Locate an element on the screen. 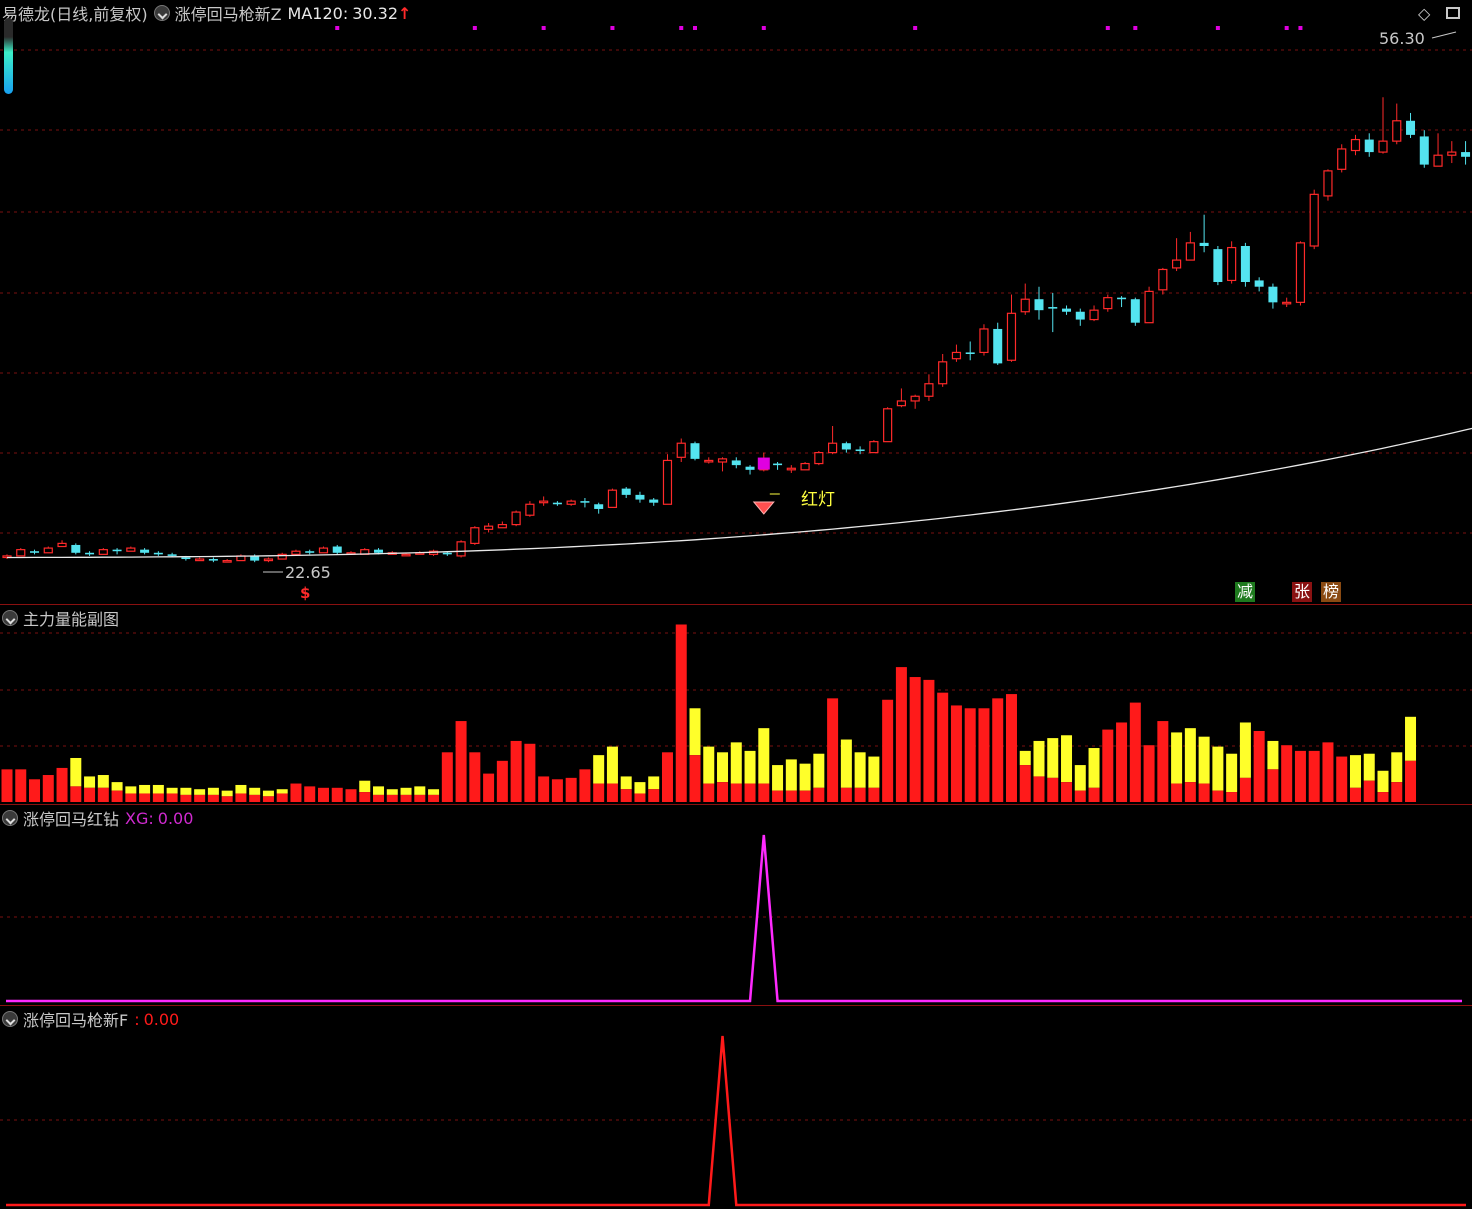  stock-title: 易德龙(日线,前复权) is located at coordinates (75, 13).